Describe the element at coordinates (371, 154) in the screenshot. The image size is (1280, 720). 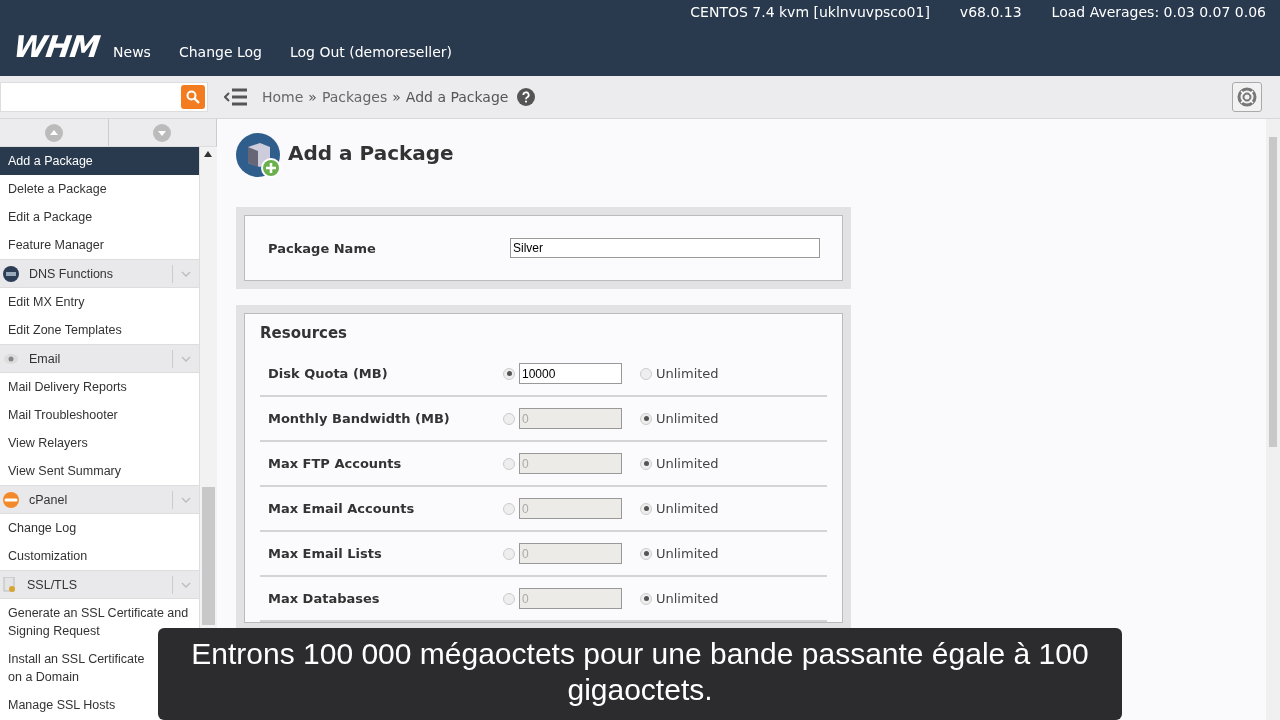
I see `page-title: Add a Package` at that location.